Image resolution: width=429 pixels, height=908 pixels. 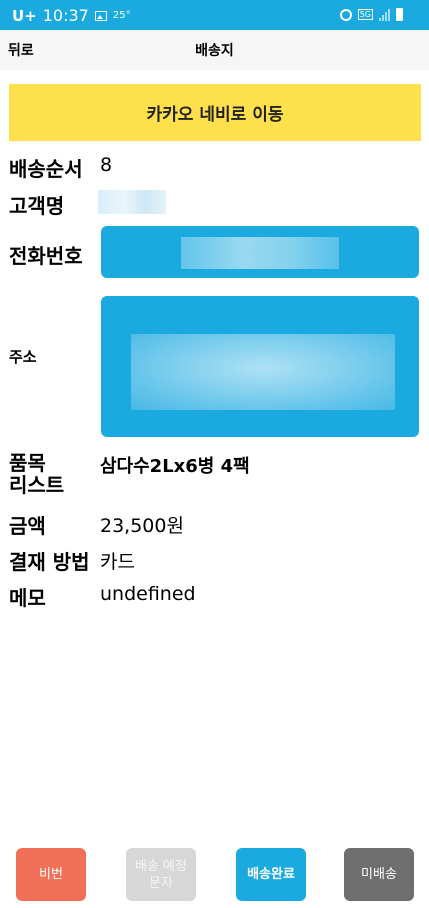 I want to click on phone-button, so click(x=260, y=252).